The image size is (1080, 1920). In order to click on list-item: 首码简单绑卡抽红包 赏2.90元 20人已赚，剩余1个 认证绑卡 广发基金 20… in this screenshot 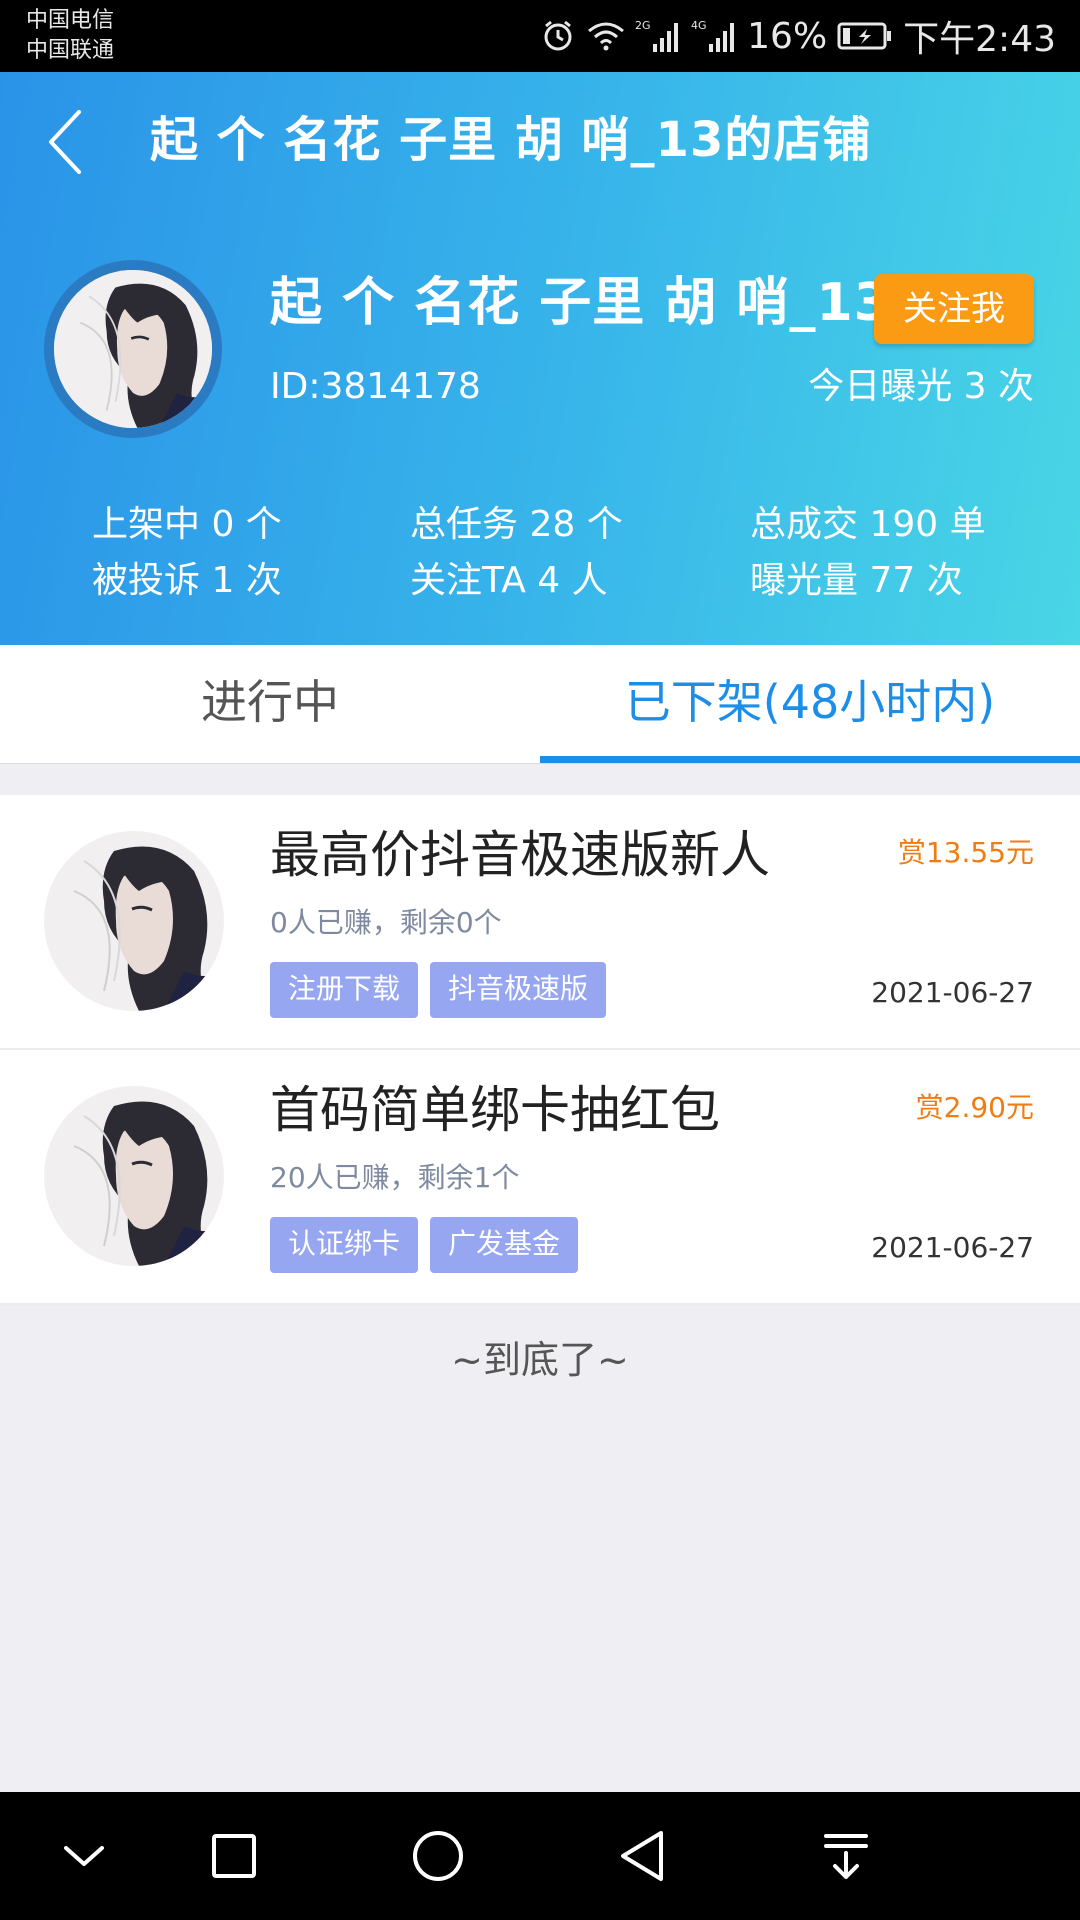, I will do `click(540, 1177)`.